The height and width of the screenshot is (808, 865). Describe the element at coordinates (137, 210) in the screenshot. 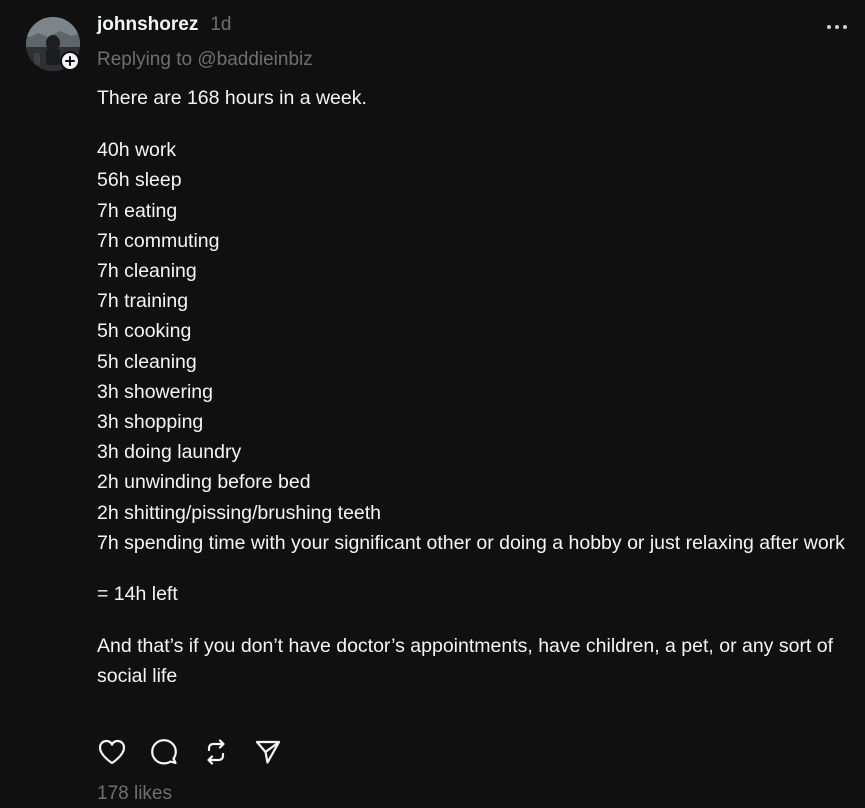

I see `list-item: 7h eating` at that location.